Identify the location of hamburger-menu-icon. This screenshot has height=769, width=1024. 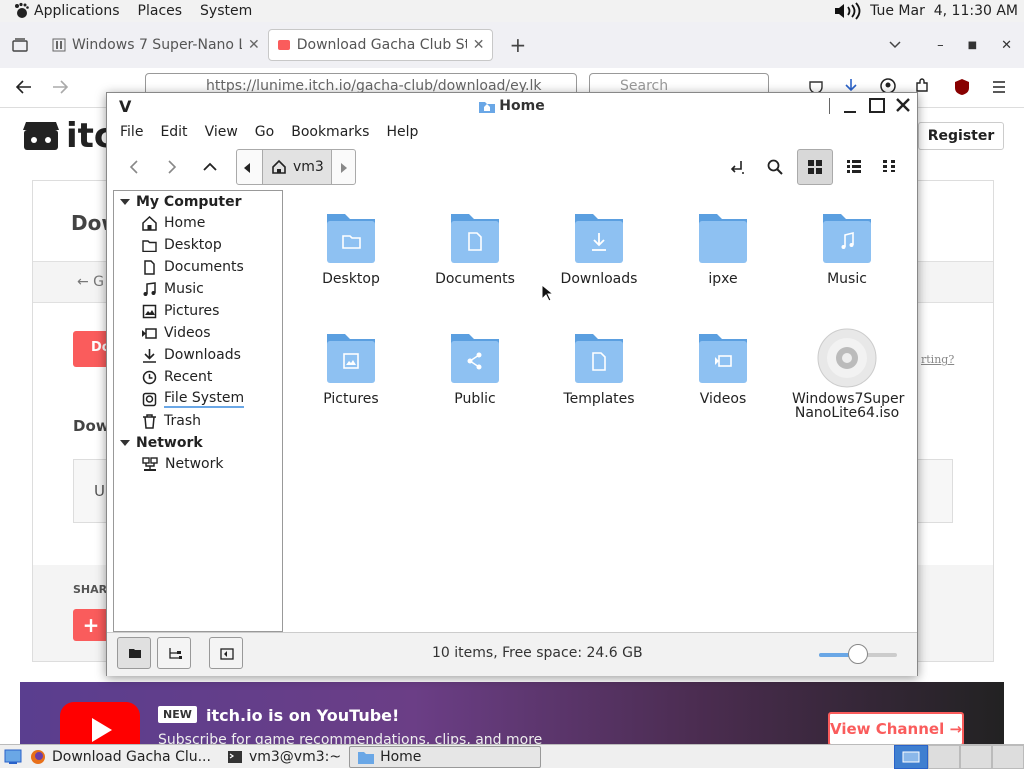
(999, 87).